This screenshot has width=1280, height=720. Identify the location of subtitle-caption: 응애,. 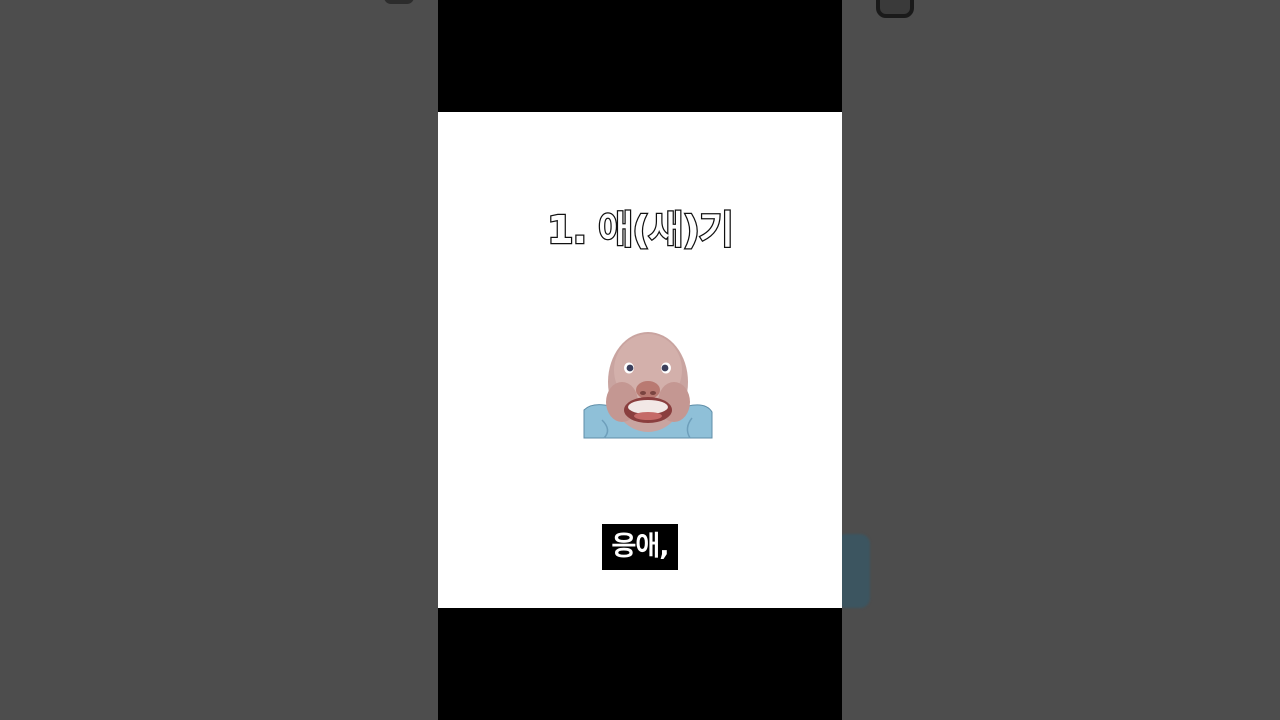
(640, 547).